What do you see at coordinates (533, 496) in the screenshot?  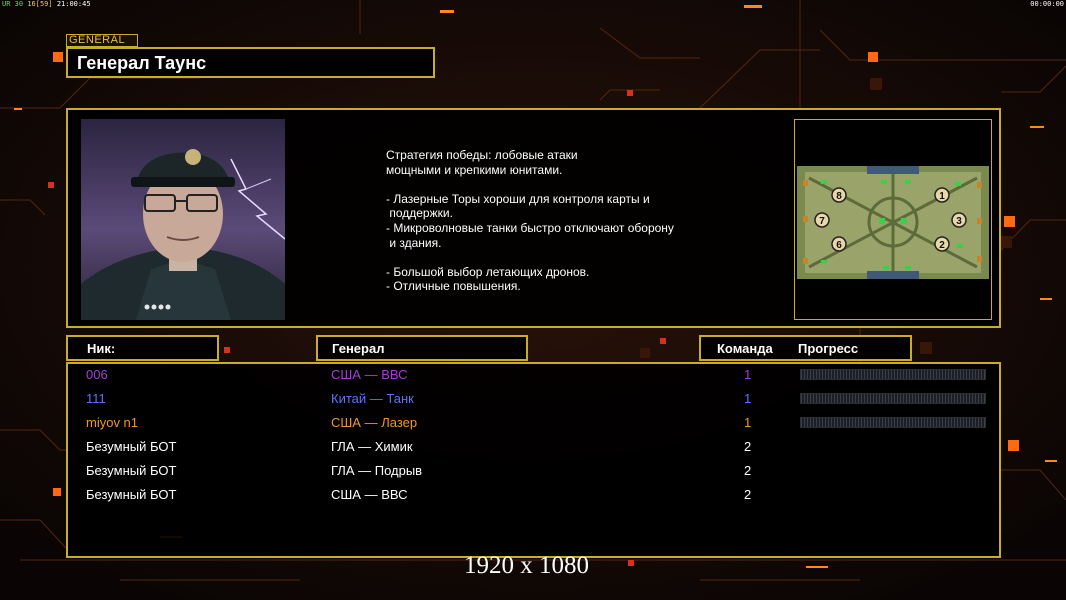 I see `table-row: Безумный БОТ США — ВВС 2` at bounding box center [533, 496].